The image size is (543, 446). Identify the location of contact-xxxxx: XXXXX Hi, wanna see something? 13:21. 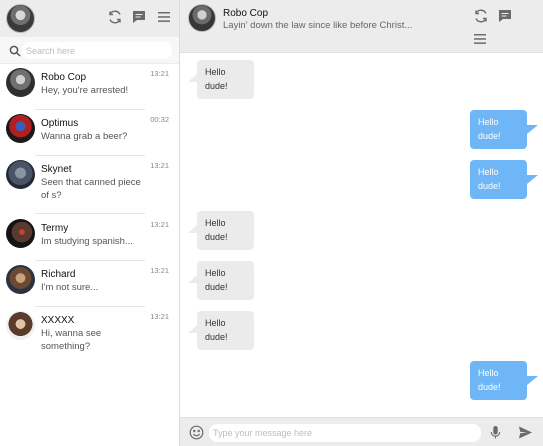
(89, 330).